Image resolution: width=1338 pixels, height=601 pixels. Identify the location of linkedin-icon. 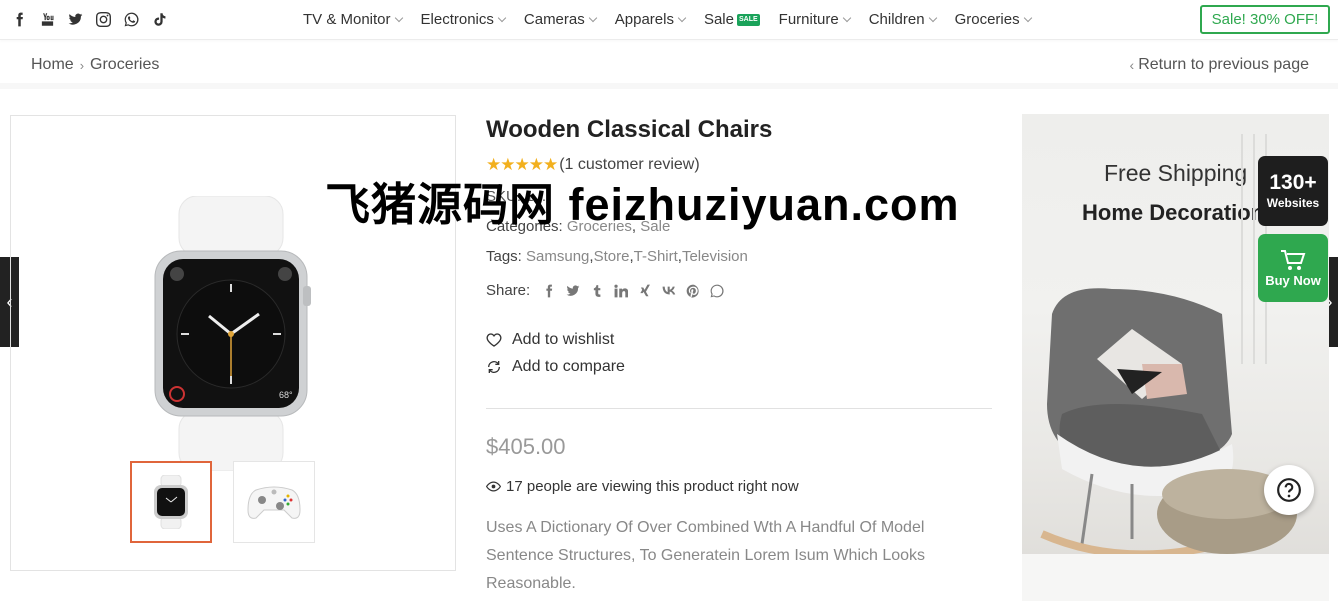
(621, 291).